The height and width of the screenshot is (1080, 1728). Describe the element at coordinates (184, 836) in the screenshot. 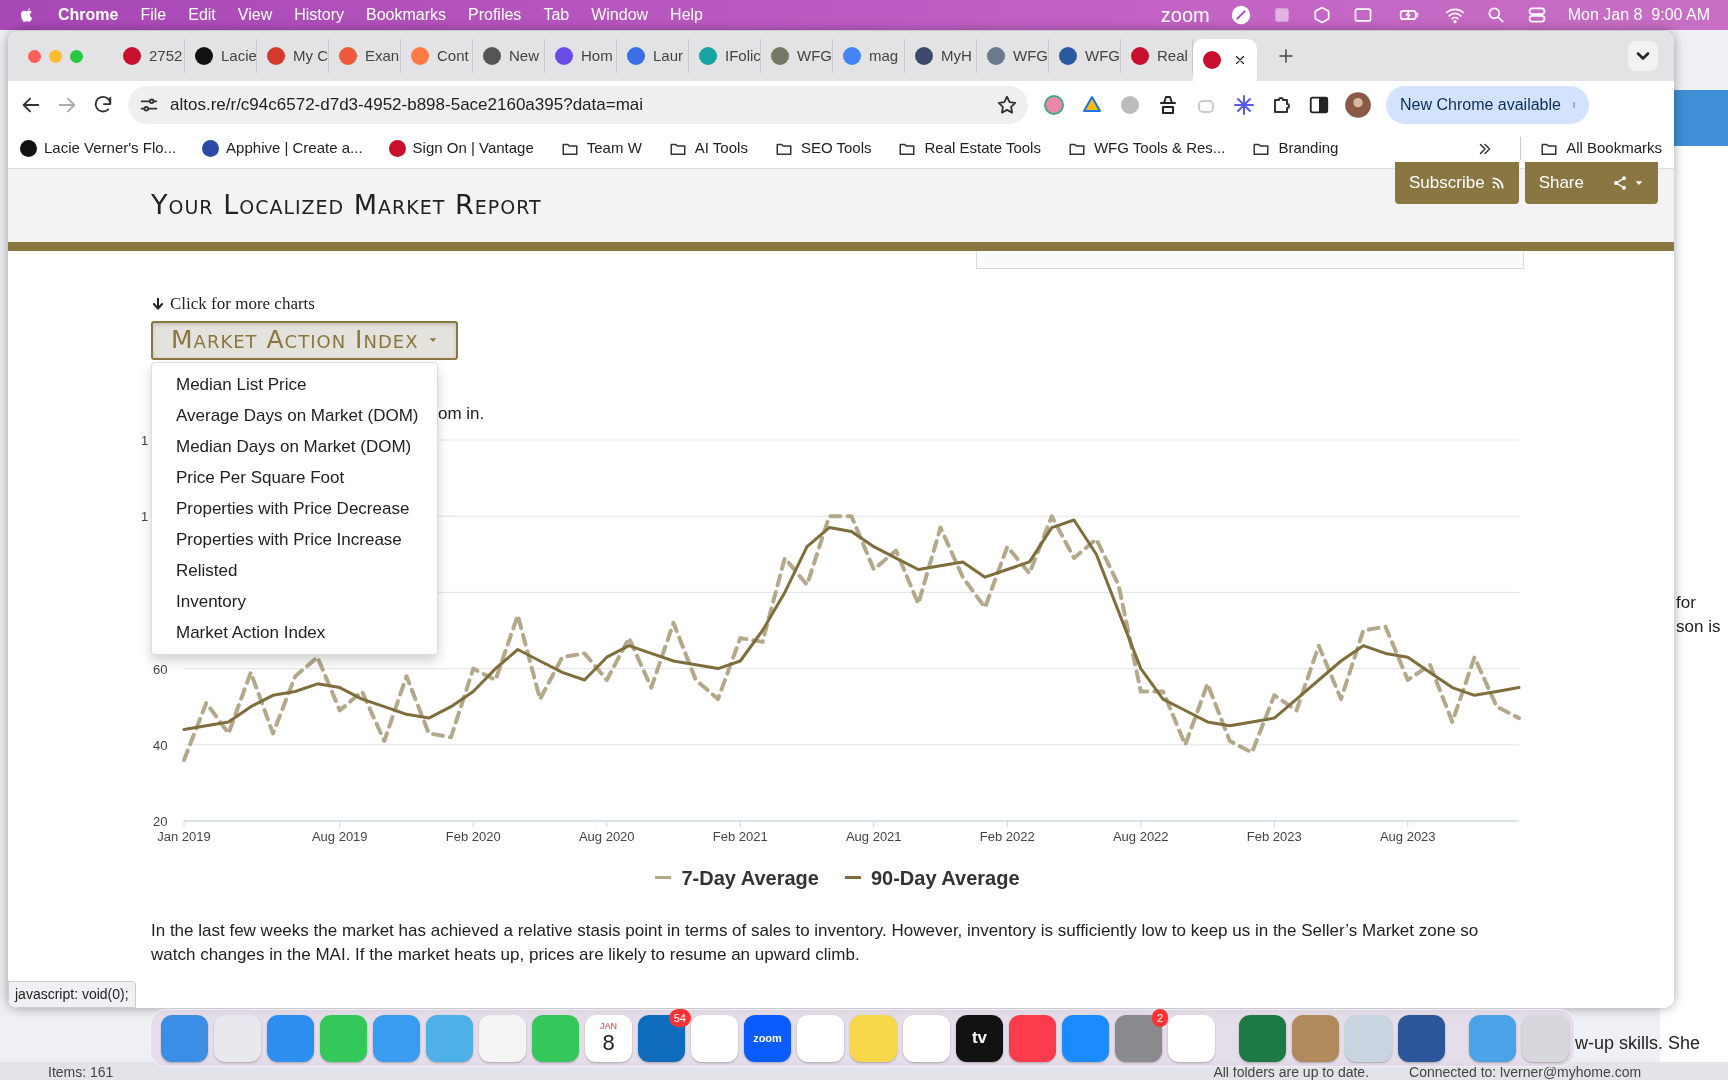

I see `axis-label: Jan 2019` at that location.